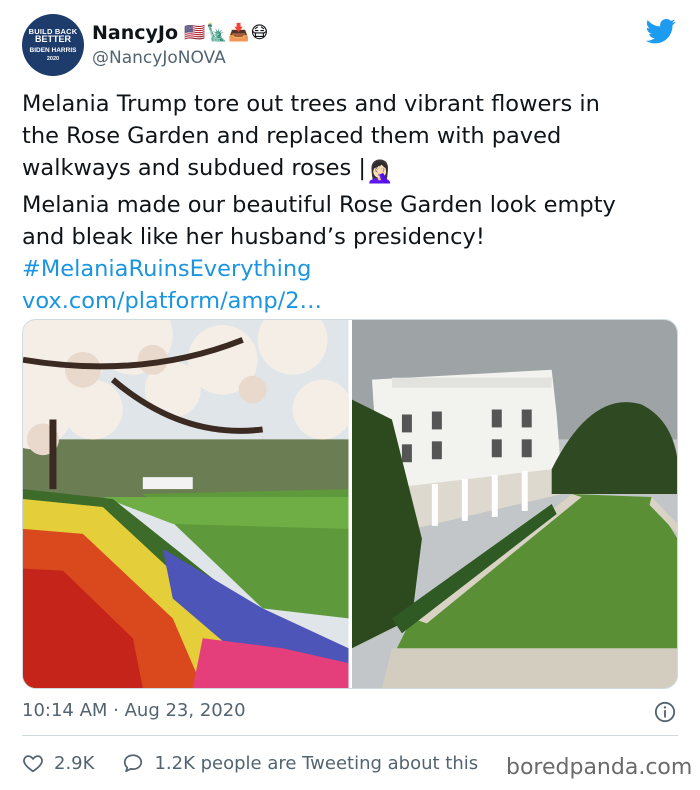 The width and height of the screenshot is (700, 790). I want to click on conversation-button: 1.2K people are Tweeting about this, so click(300, 763).